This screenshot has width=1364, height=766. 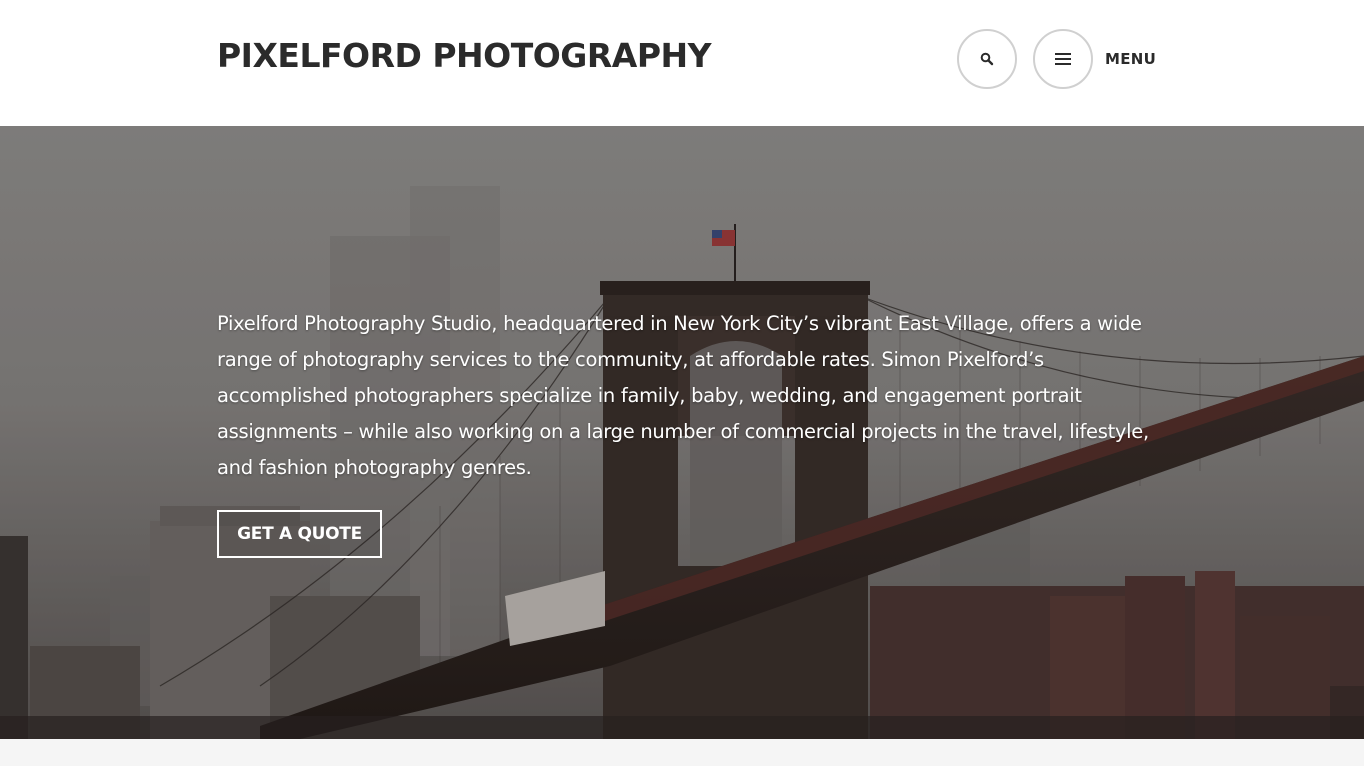 I want to click on menu-label: MENU, so click(x=1130, y=59).